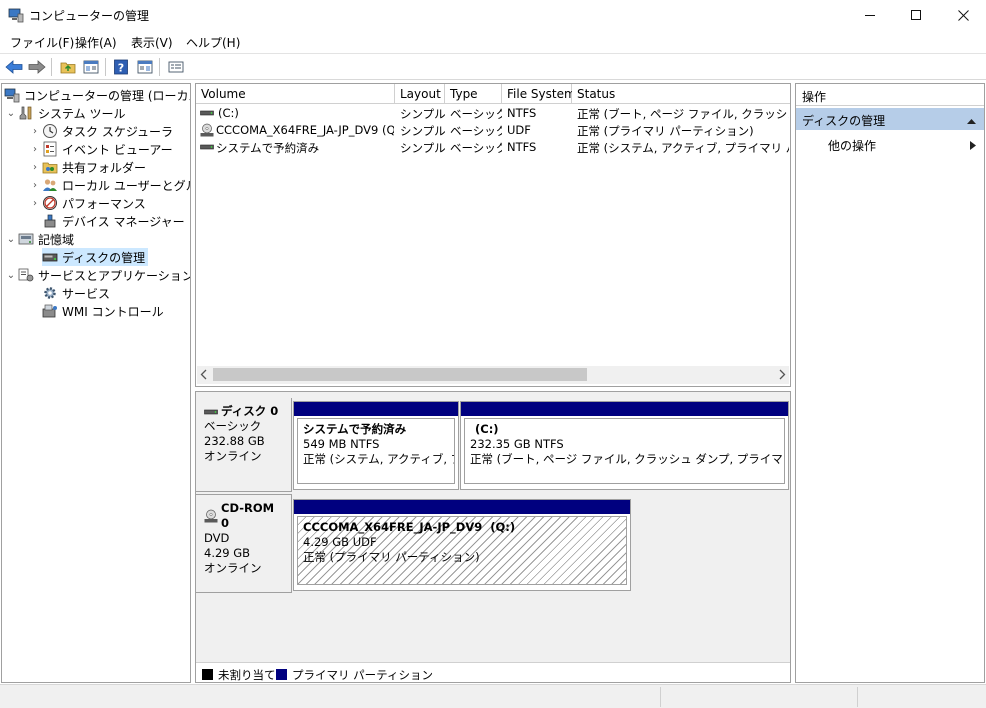 The width and height of the screenshot is (986, 708). I want to click on volume-status: 正常 (システム, アクティブ, プライマリ パーティシ, so click(683, 148).